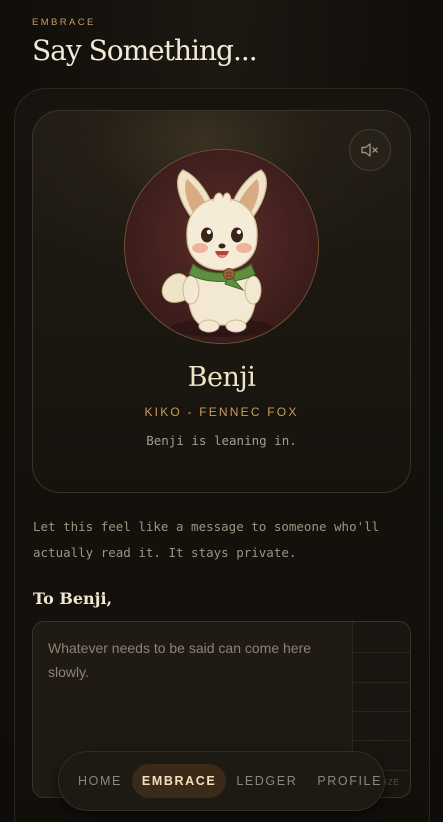 The width and height of the screenshot is (443, 822). I want to click on page-eyebrow: EMBRACE, so click(64, 22).